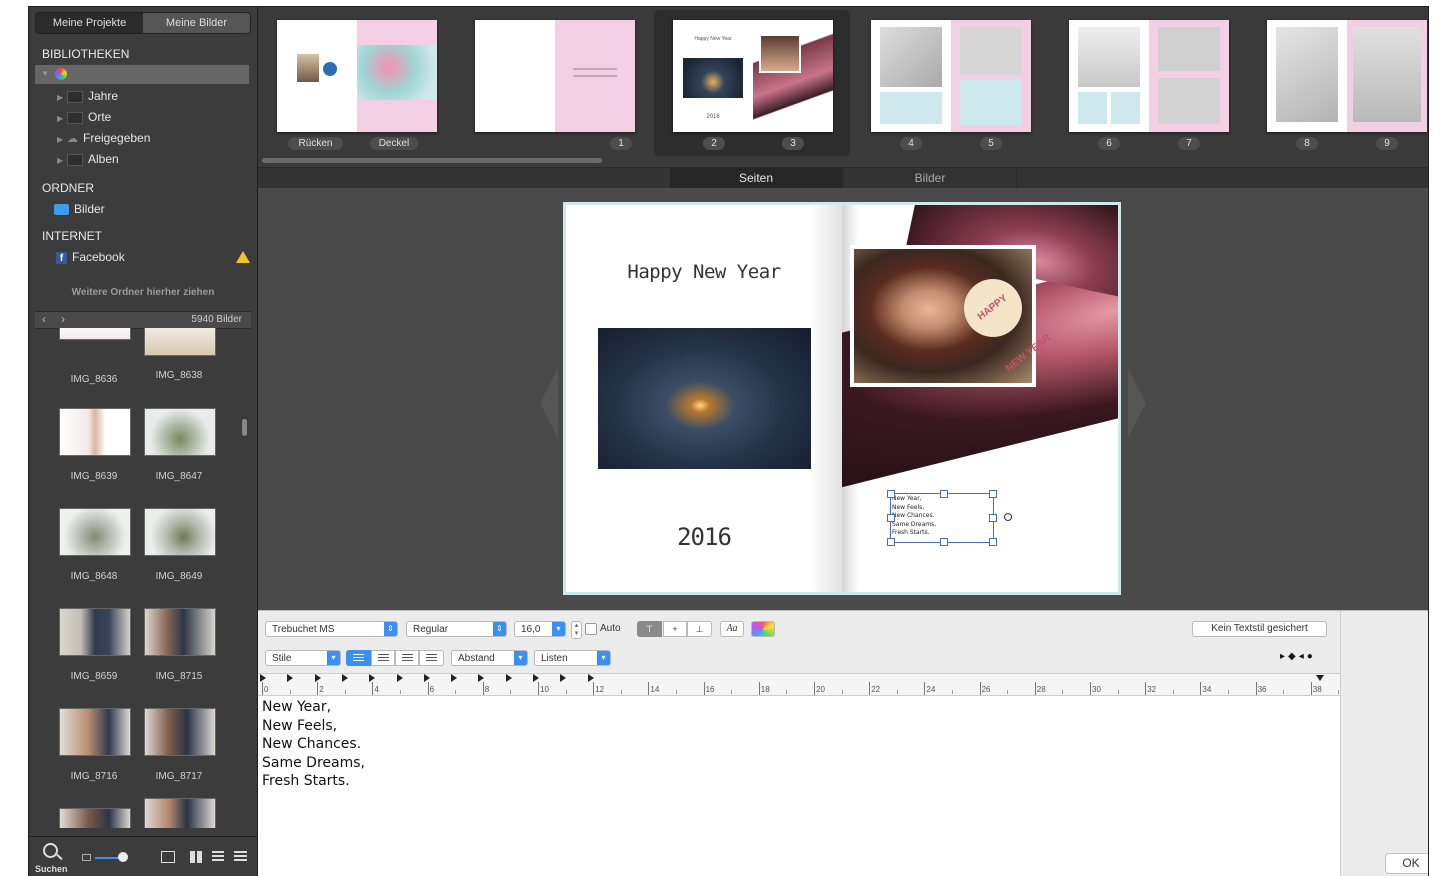  Describe the element at coordinates (991, 143) in the screenshot. I see `page-pill-5: 5` at that location.